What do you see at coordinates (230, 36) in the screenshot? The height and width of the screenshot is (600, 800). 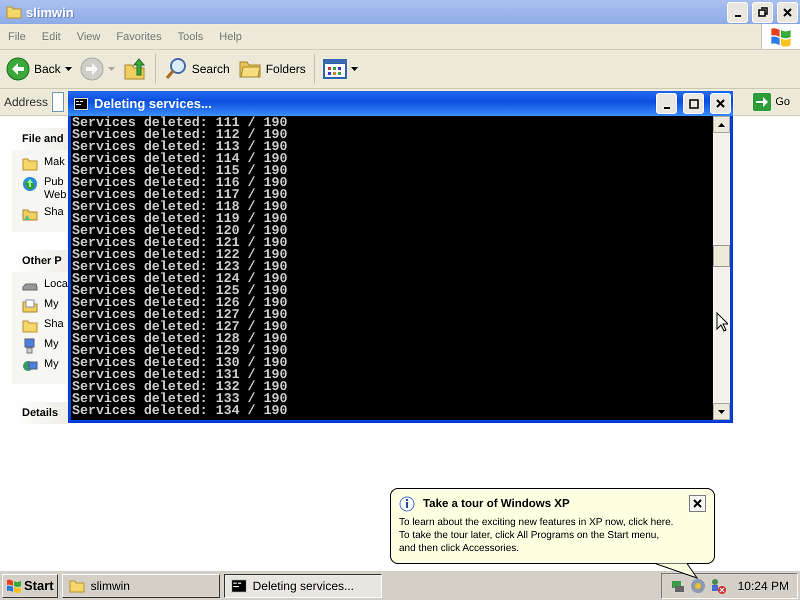 I see `menu-item: Help` at bounding box center [230, 36].